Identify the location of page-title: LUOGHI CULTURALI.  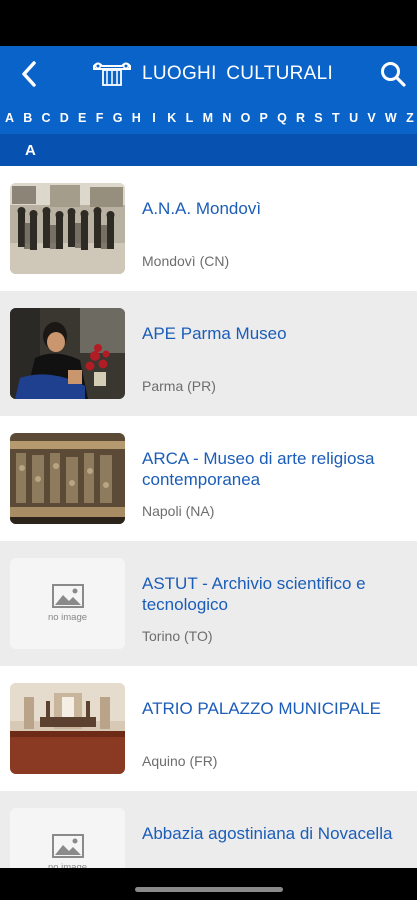
(238, 73).